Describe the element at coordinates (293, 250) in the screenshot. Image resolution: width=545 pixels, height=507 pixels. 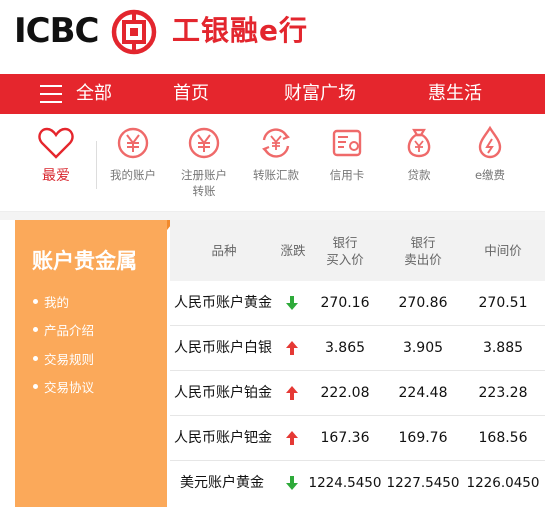
I see `col-header-change: 涨跌` at that location.